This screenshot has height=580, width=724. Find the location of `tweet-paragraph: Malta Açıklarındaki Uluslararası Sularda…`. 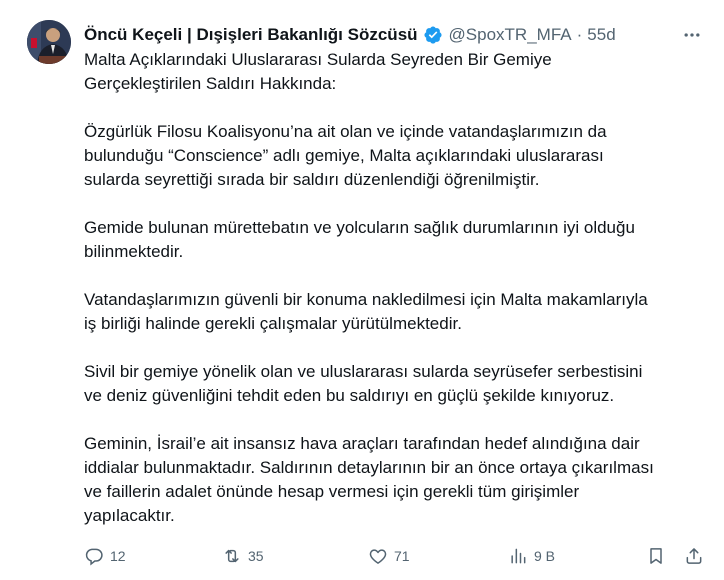

tweet-paragraph: Malta Açıklarındaki Uluslararası Sularda… is located at coordinates (318, 71).